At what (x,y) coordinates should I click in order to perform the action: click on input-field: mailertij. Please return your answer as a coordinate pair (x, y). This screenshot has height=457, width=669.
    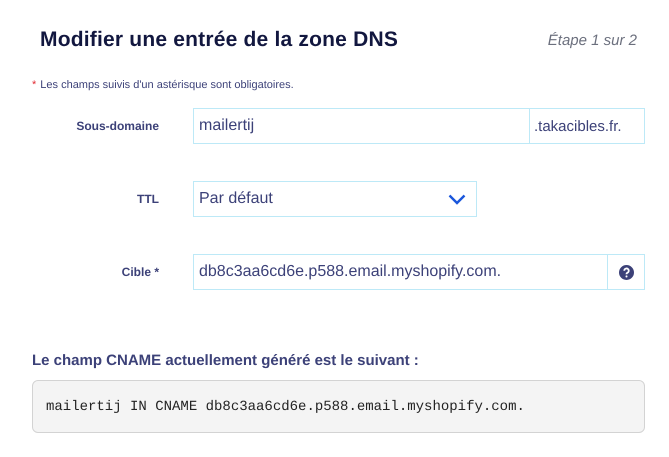
    Looking at the image, I should click on (361, 126).